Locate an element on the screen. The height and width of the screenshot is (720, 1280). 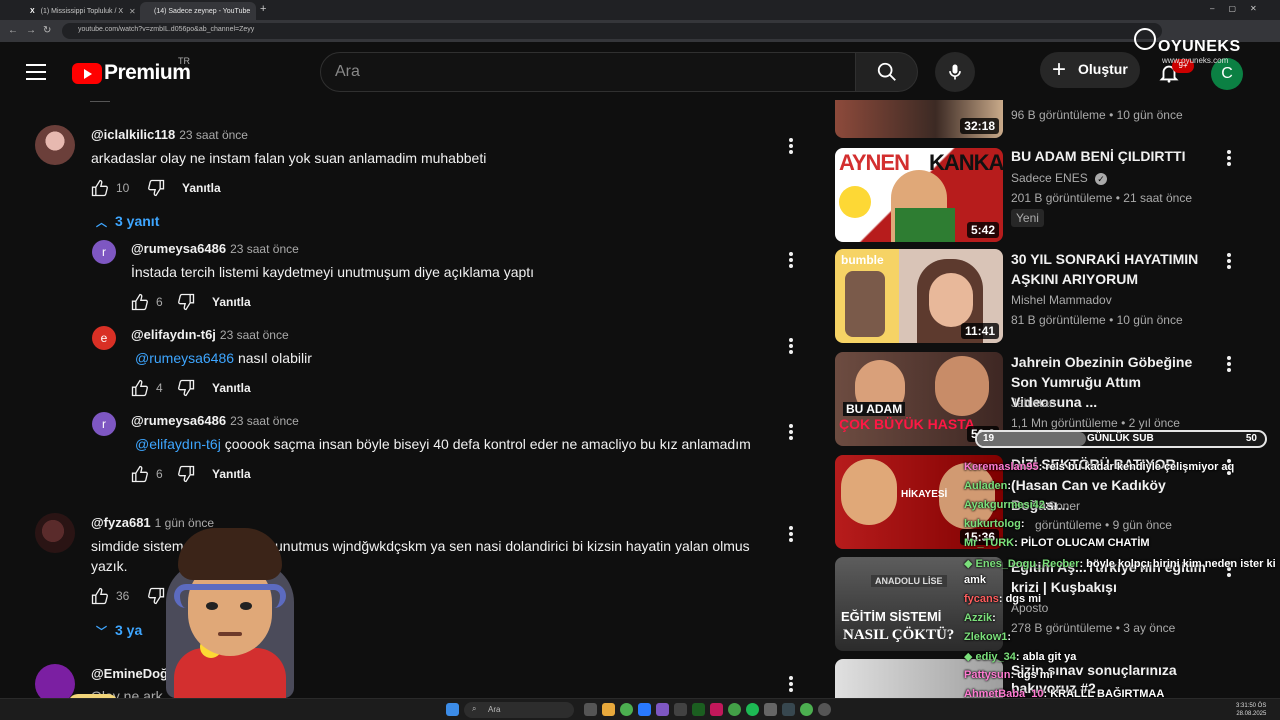
comment-author: @EmineDoğ is located at coordinates (129, 673).